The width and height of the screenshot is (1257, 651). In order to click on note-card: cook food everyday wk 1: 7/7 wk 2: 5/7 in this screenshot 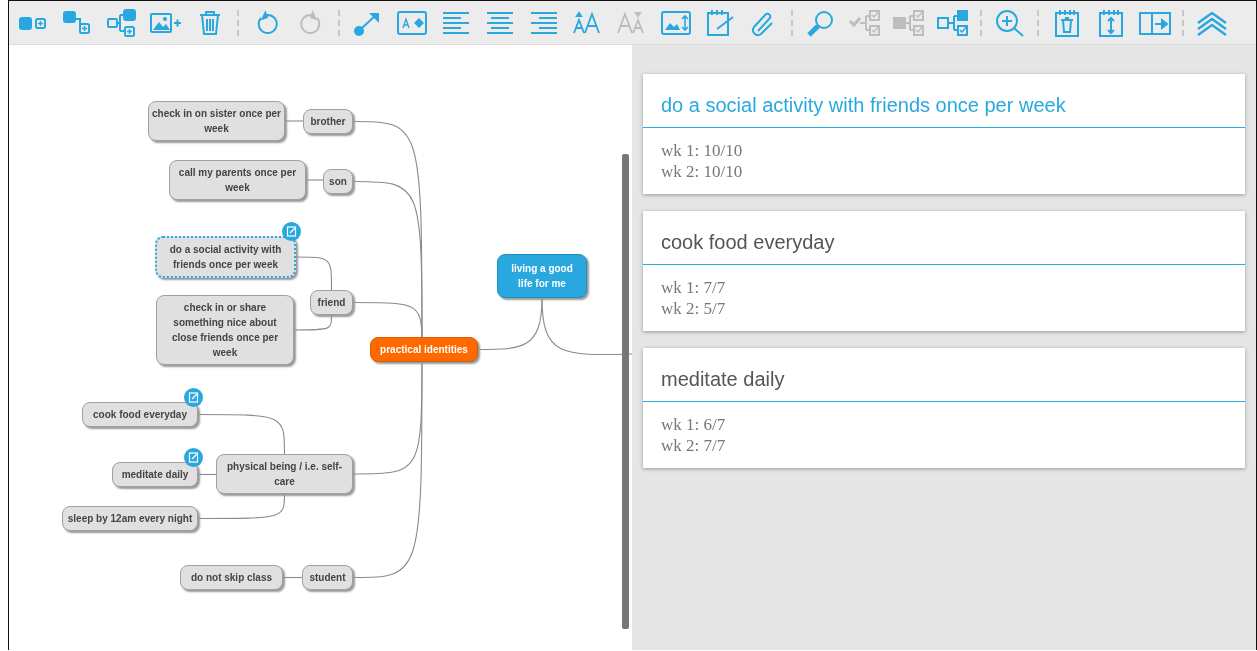, I will do `click(944, 271)`.